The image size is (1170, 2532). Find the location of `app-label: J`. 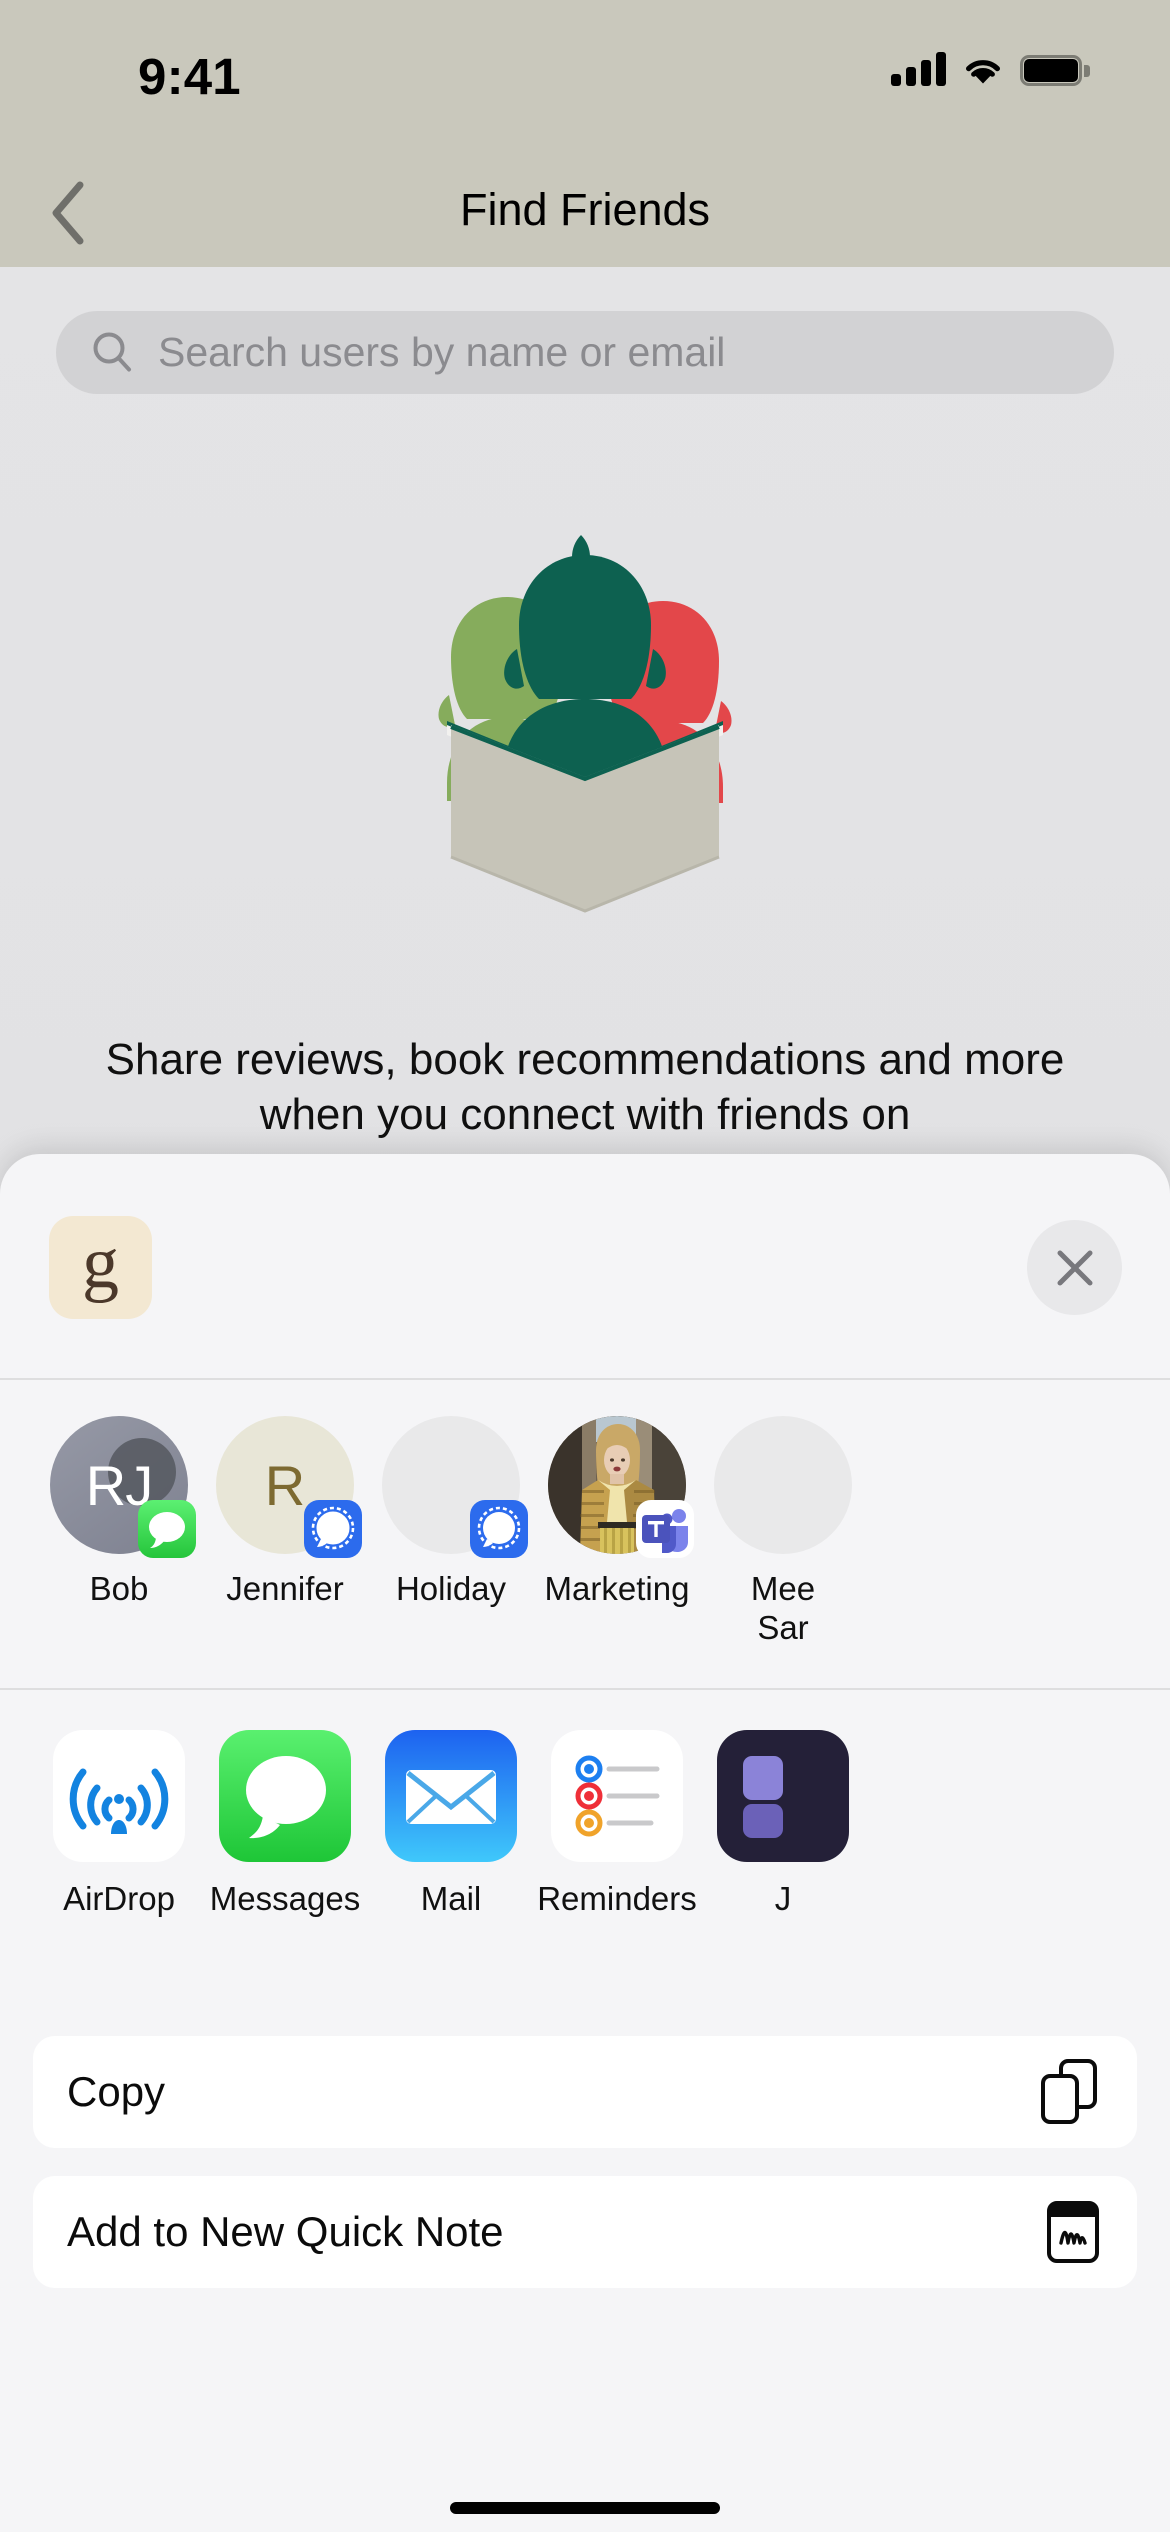

app-label: J is located at coordinates (783, 1898).